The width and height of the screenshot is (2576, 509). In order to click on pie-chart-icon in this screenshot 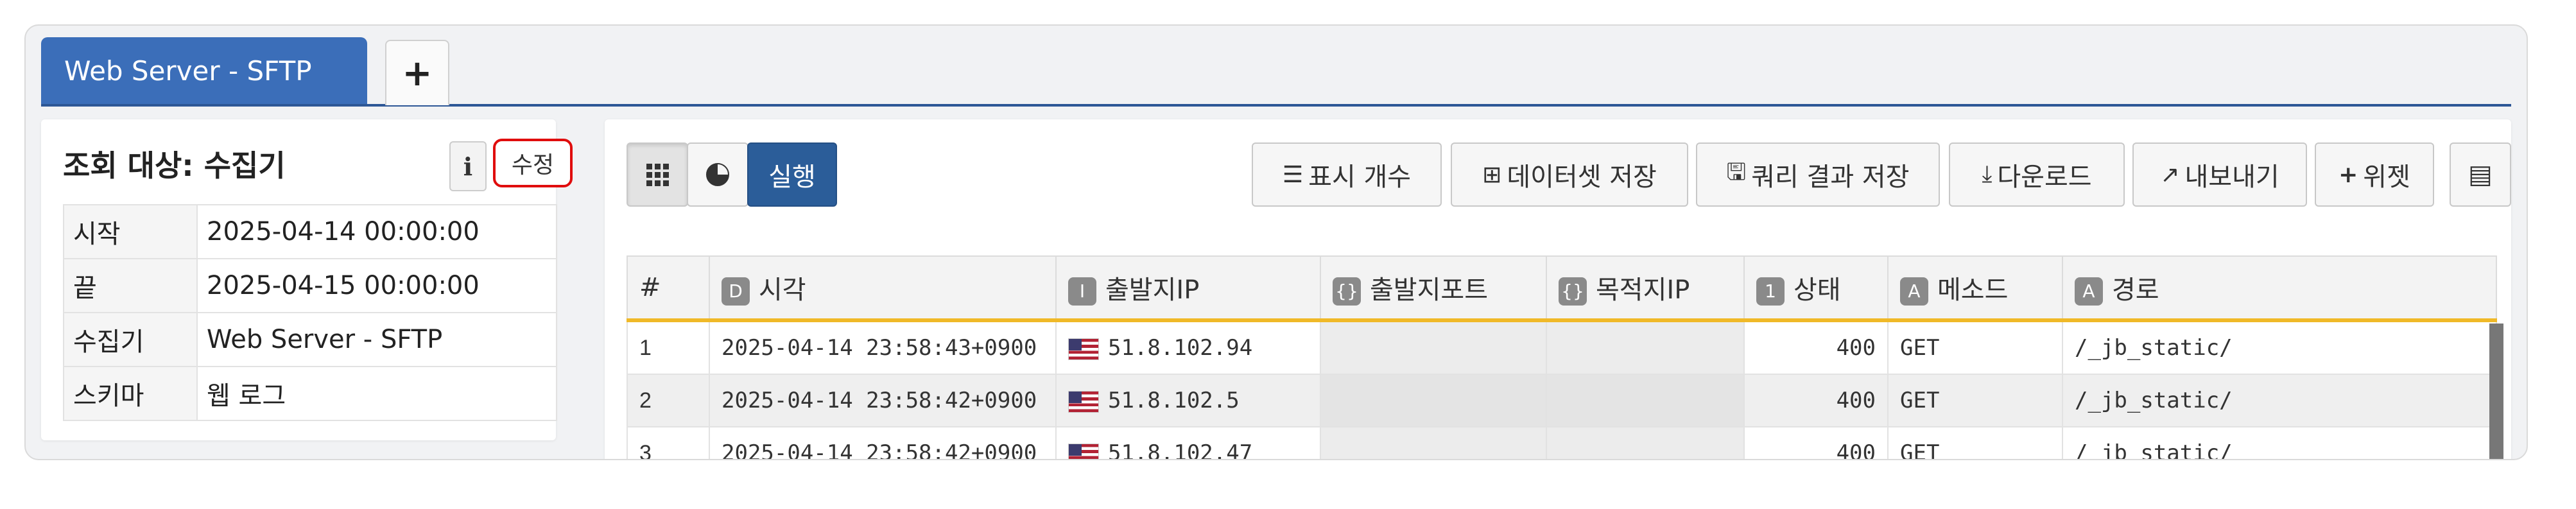, I will do `click(718, 174)`.